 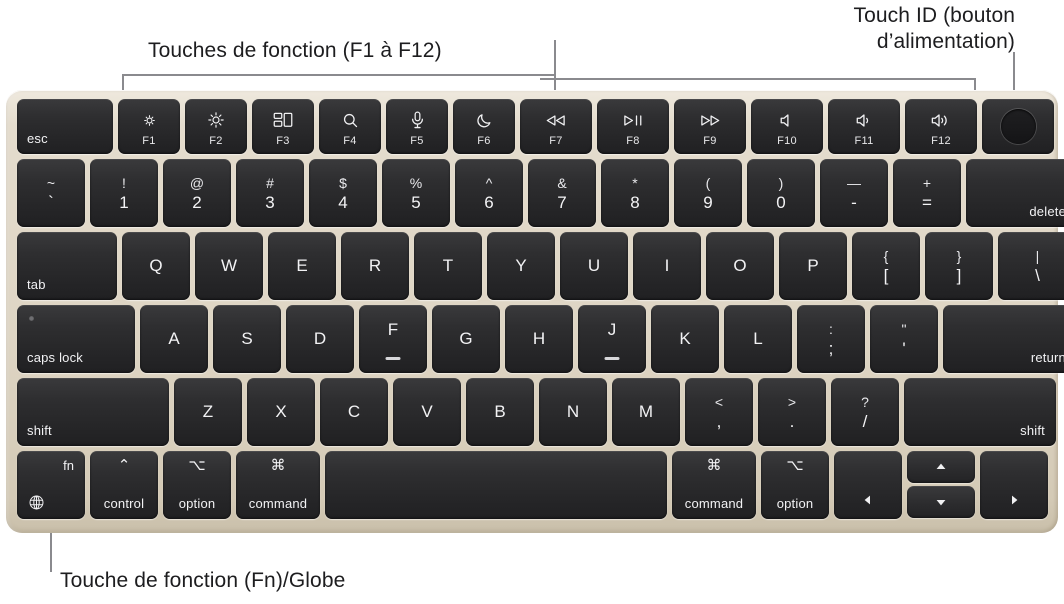 I want to click on key-f12-fkey: F12, so click(x=941, y=141).